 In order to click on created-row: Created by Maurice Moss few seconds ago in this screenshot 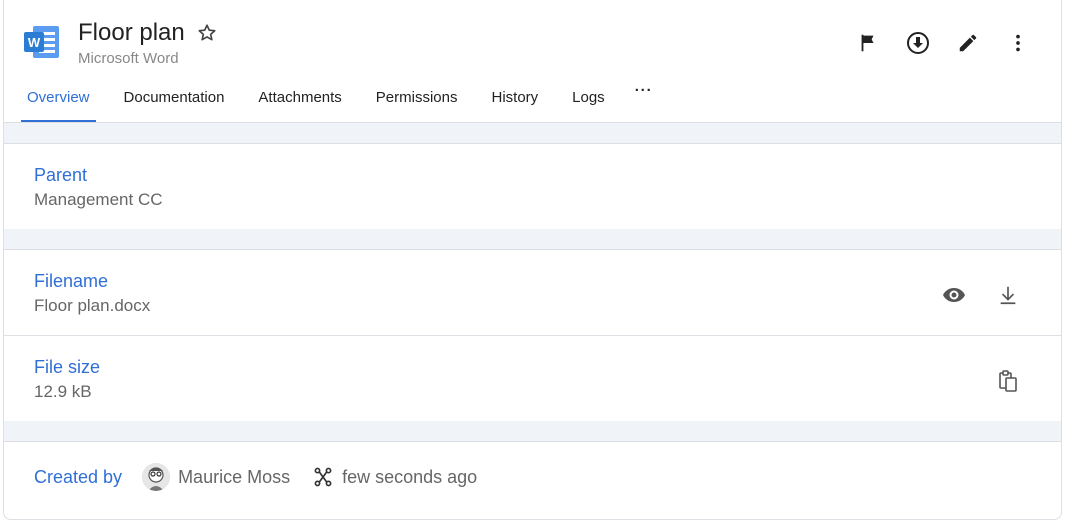, I will do `click(532, 477)`.